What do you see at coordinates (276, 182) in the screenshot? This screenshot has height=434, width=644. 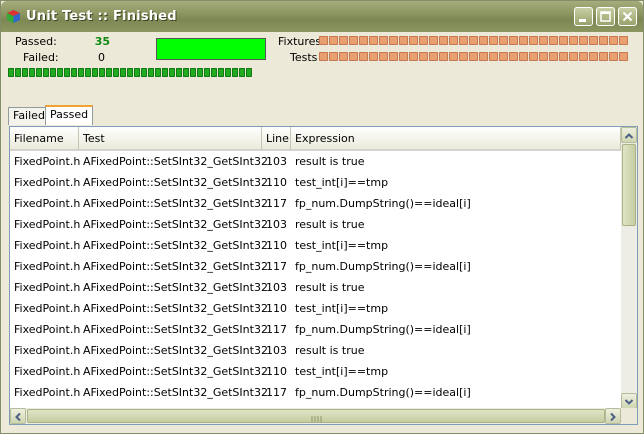 I see `cell-line: 110` at bounding box center [276, 182].